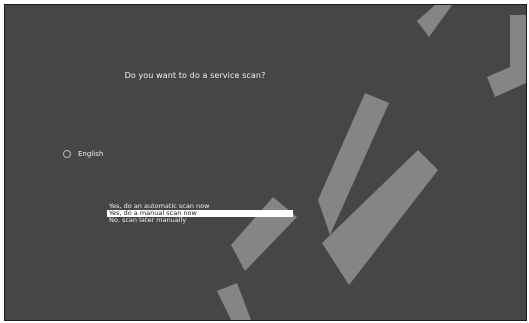 This screenshot has width=529, height=323. I want to click on option-scan-later: No, scan later manually, so click(200, 220).